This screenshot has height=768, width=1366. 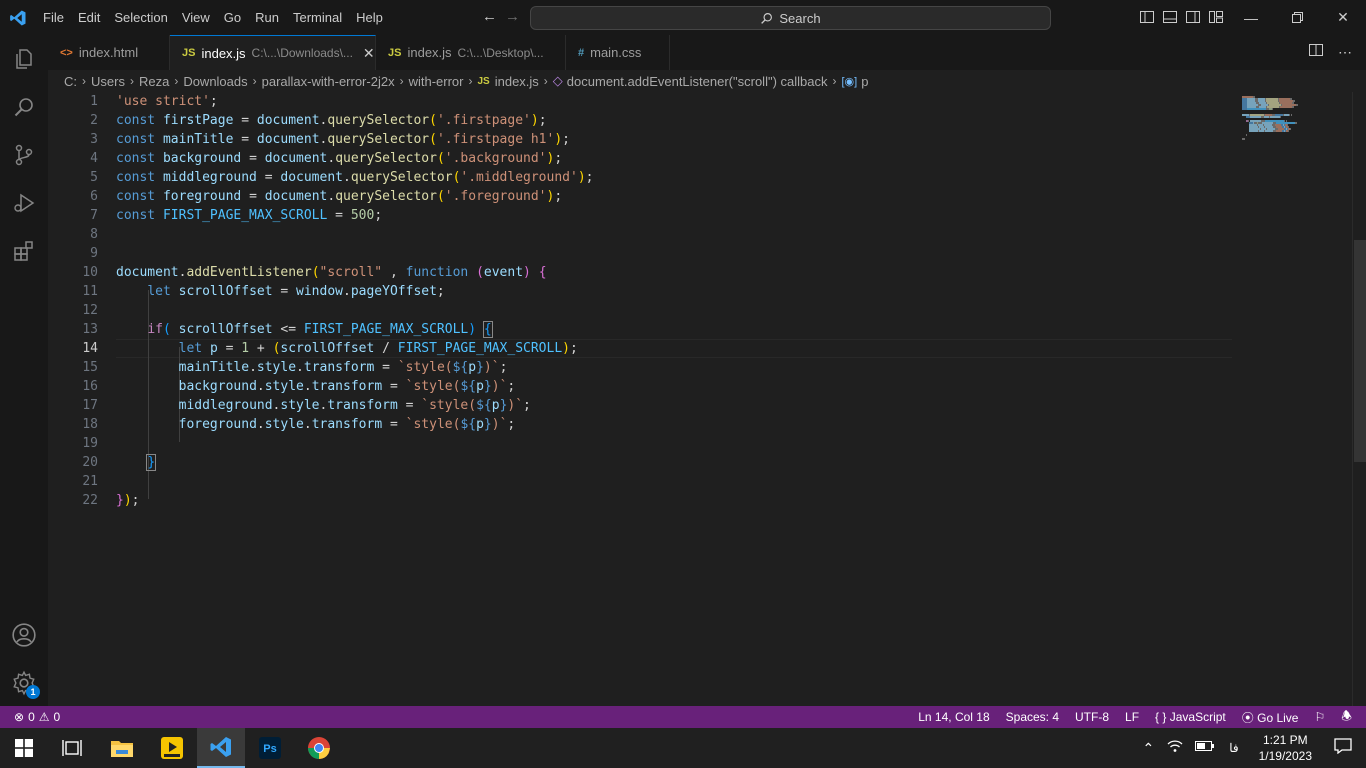 What do you see at coordinates (1190, 717) in the screenshot?
I see `language-mode: { } JavaScript` at bounding box center [1190, 717].